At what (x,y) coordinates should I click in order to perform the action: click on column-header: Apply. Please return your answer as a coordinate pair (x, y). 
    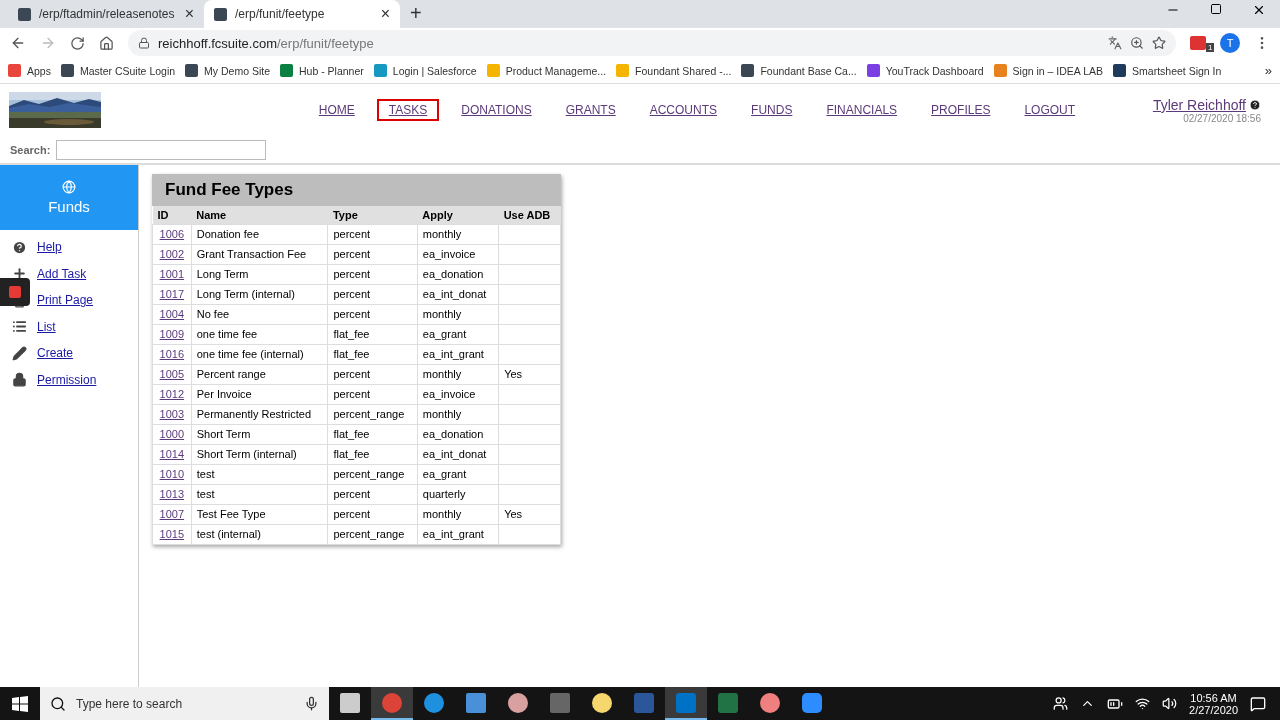
    Looking at the image, I should click on (458, 215).